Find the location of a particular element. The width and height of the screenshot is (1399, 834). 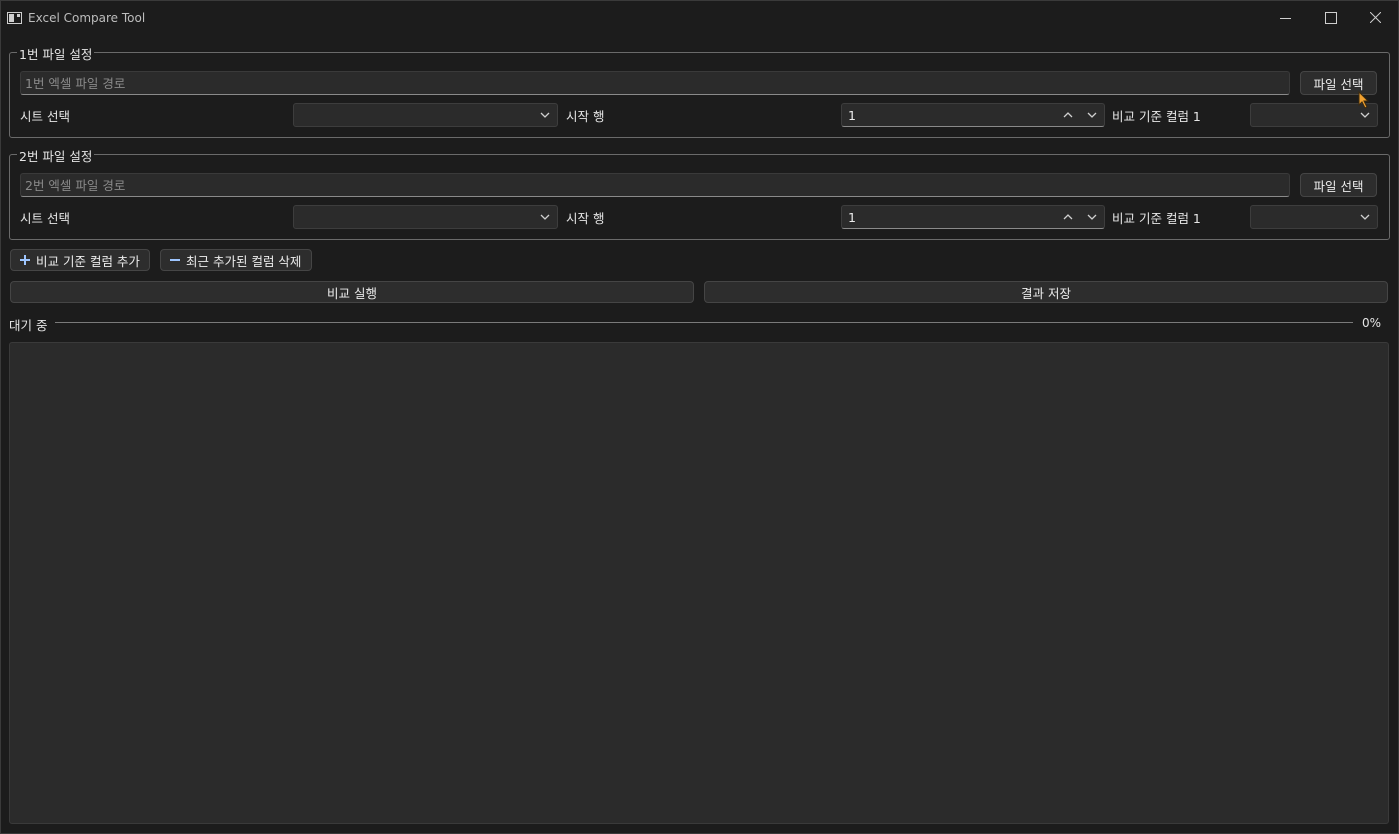

mouse-cursor-icon is located at coordinates (1364, 100).